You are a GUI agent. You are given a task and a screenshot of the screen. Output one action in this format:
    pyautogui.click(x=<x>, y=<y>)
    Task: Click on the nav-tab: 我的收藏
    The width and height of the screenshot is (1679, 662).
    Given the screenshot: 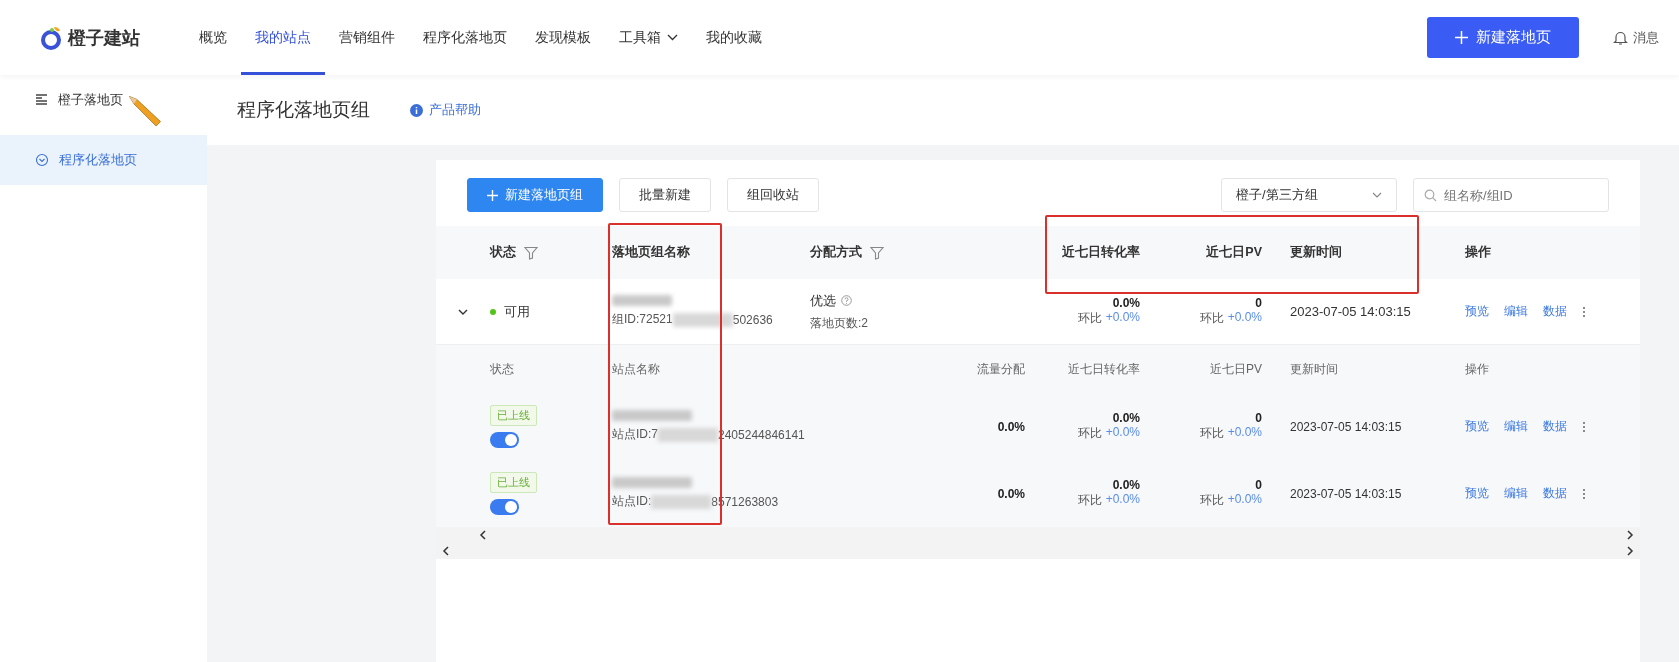 What is the action you would take?
    pyautogui.click(x=734, y=37)
    